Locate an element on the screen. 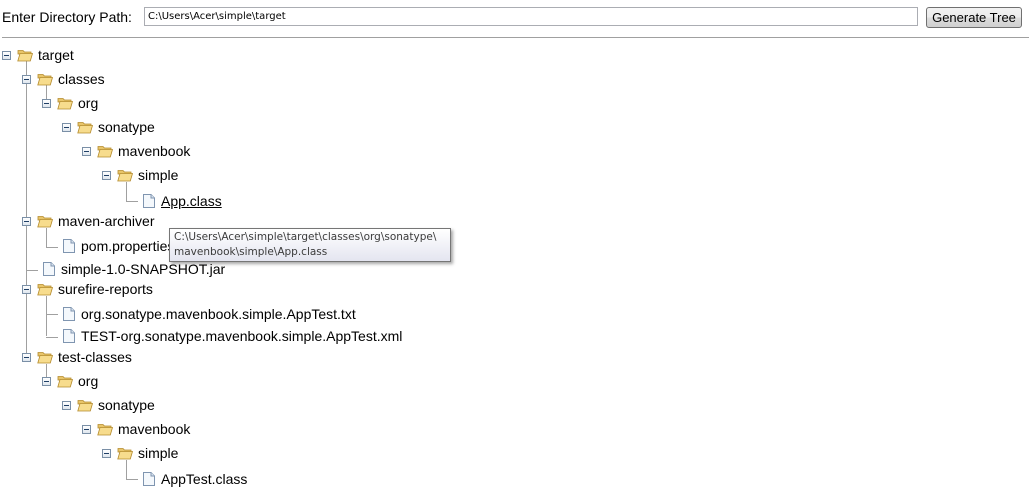  tree-node-label: test-classes is located at coordinates (95, 357).